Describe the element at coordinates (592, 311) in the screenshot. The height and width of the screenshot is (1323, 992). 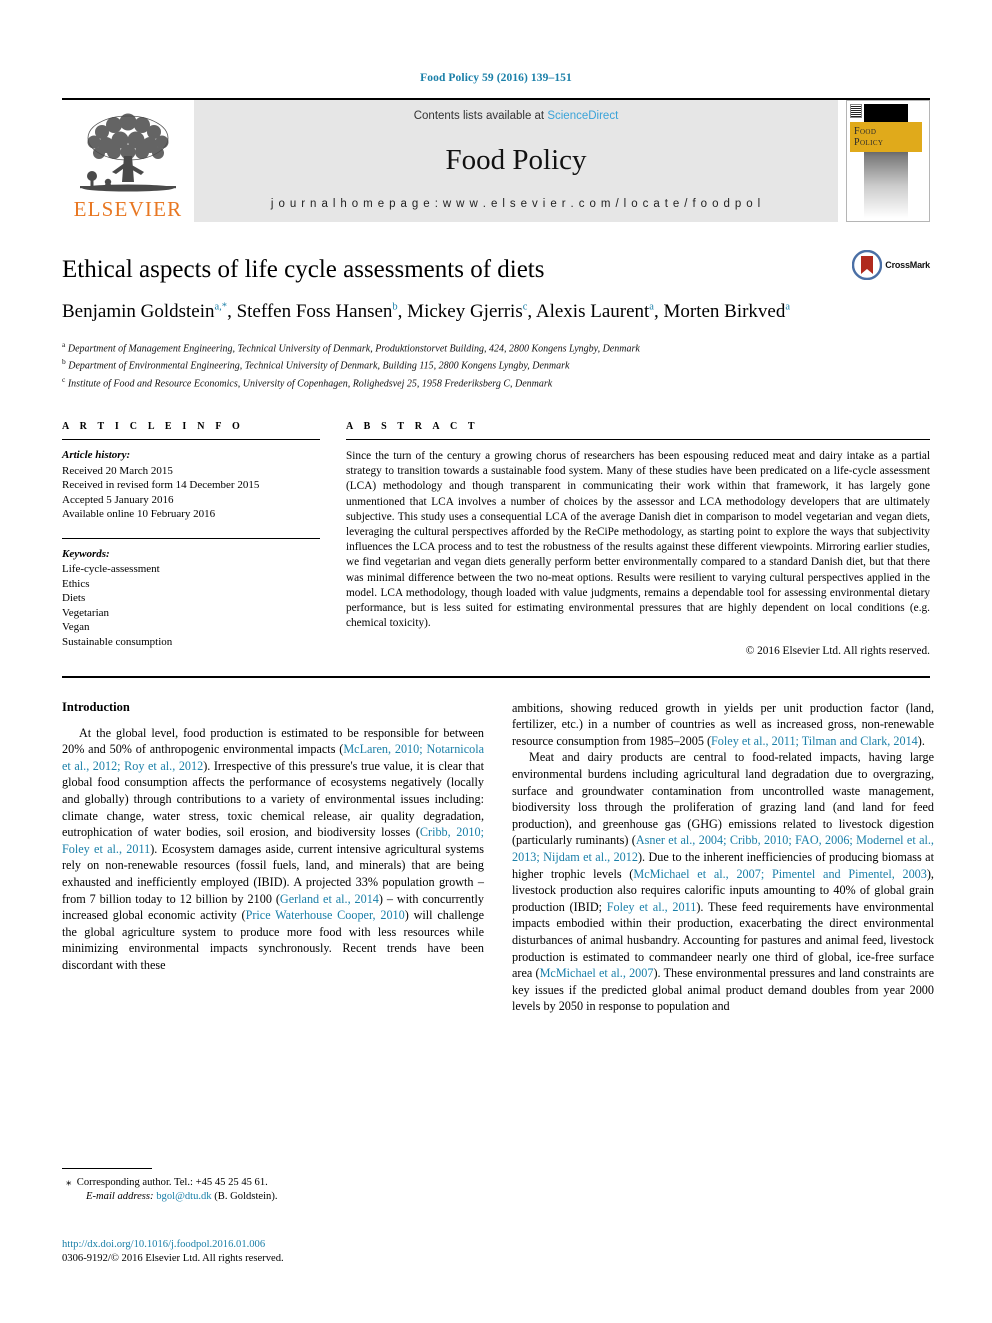
I see `author-name: Alexis Laurent` at that location.